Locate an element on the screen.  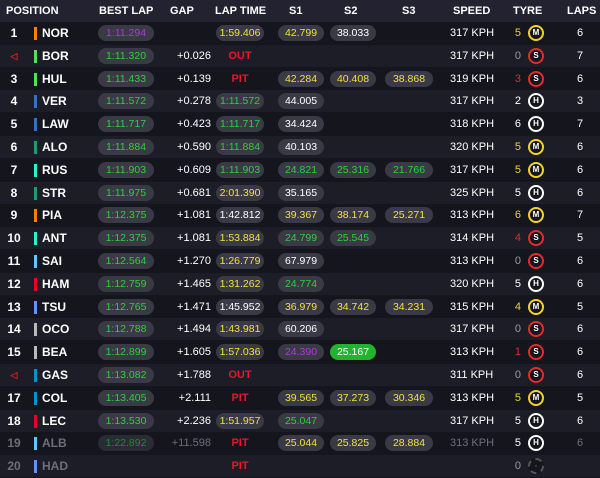
position-cell: 19 is located at coordinates (14, 443).